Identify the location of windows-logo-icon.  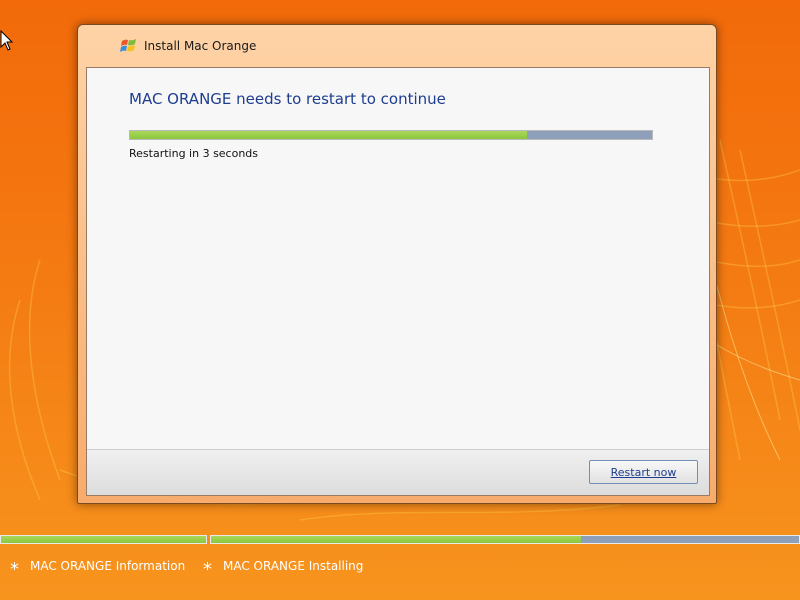
(128, 45).